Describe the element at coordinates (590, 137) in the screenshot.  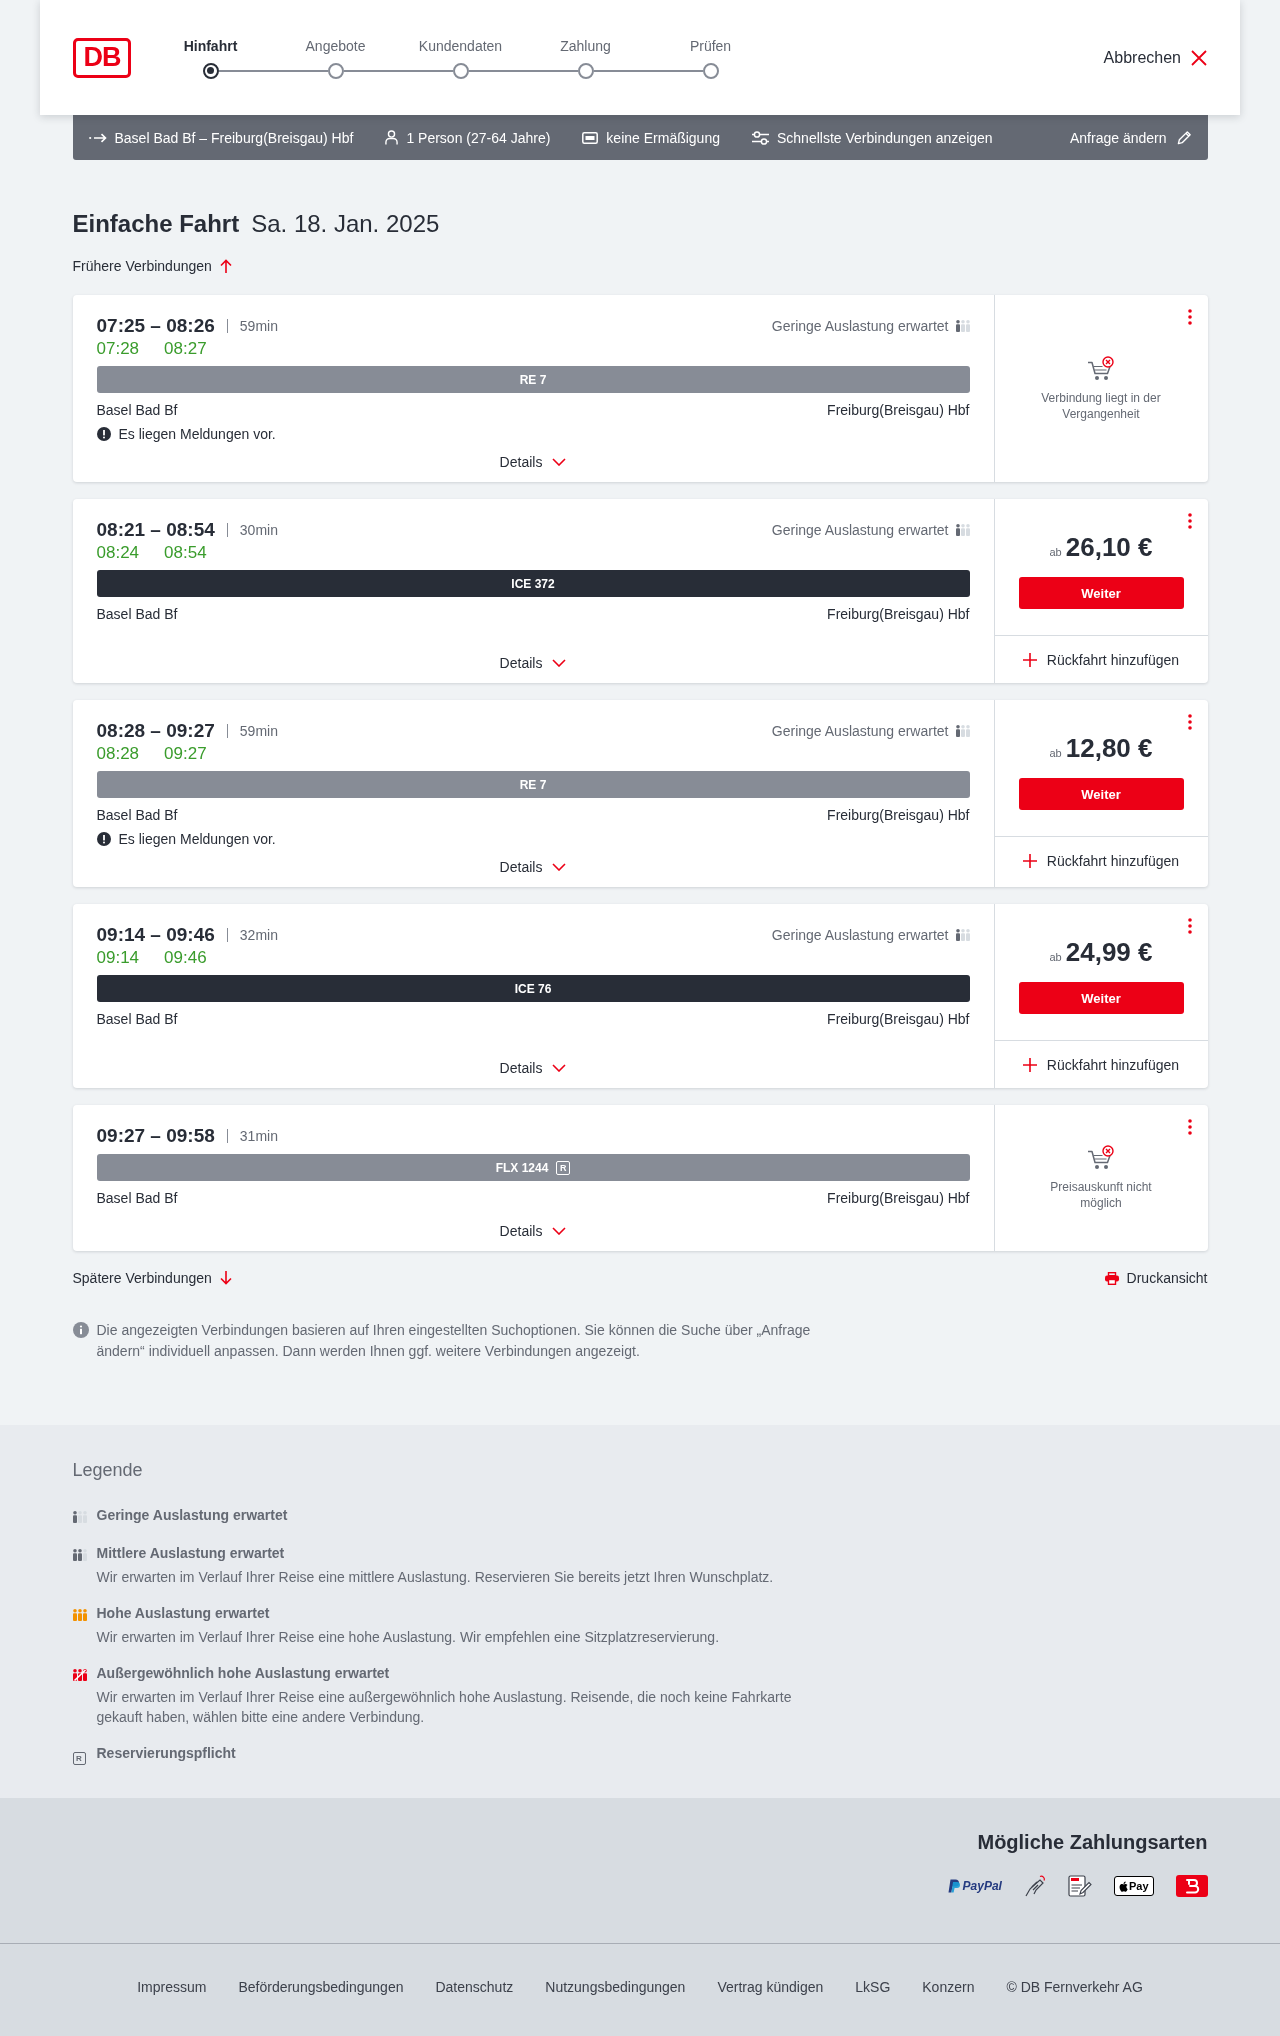
I see `card-icon` at that location.